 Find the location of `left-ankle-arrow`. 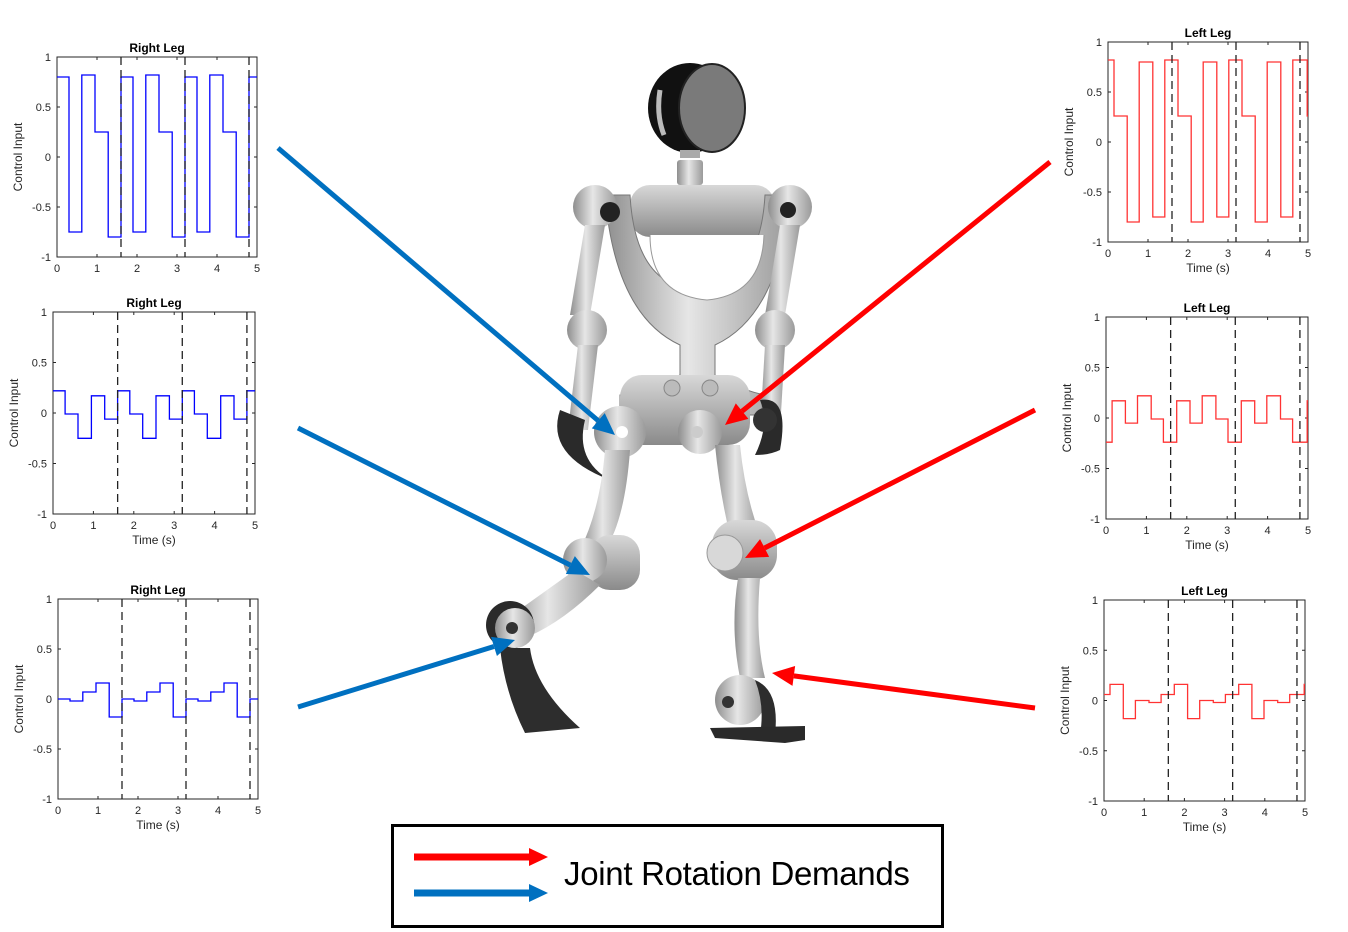

left-ankle-arrow is located at coordinates (904, 688).